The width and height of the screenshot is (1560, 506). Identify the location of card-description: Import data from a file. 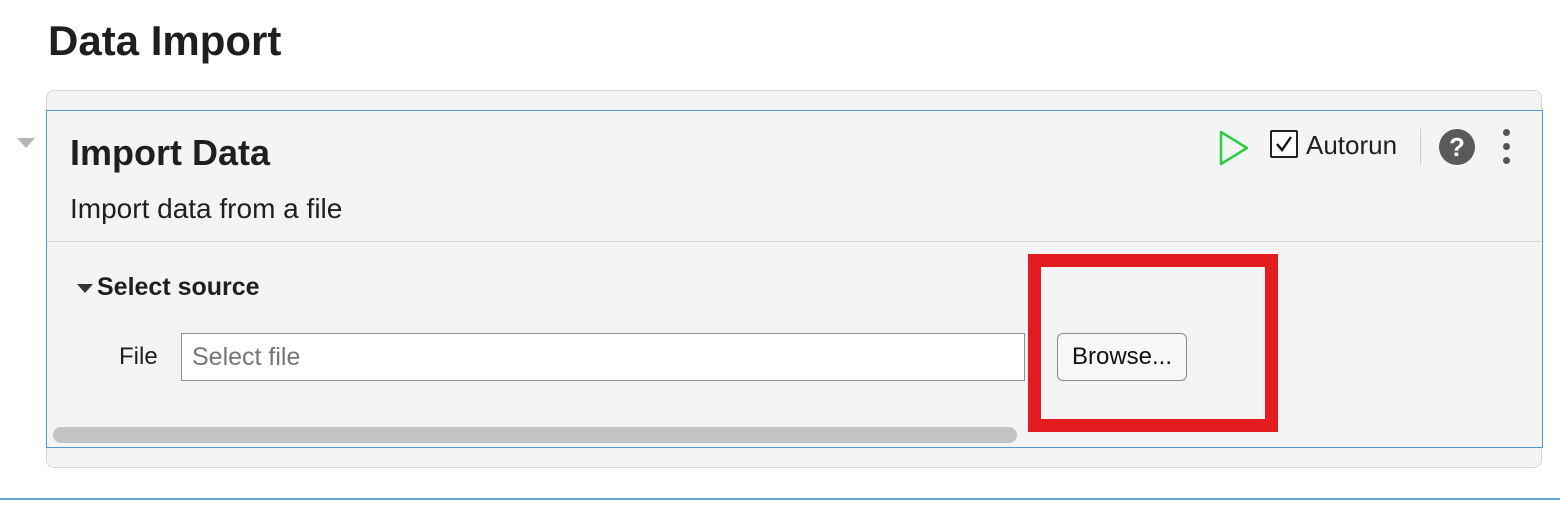
(206, 208).